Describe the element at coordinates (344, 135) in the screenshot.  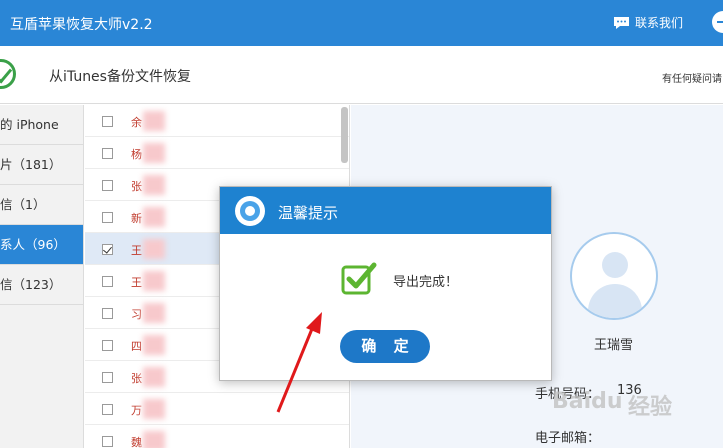
I see `list-scrollbar` at that location.